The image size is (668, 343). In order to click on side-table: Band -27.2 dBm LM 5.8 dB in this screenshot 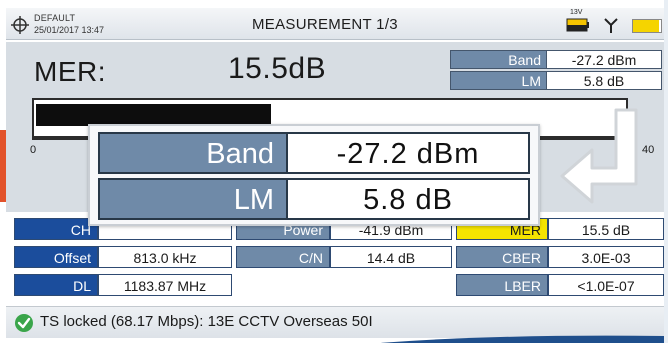, I will do `click(556, 71)`.